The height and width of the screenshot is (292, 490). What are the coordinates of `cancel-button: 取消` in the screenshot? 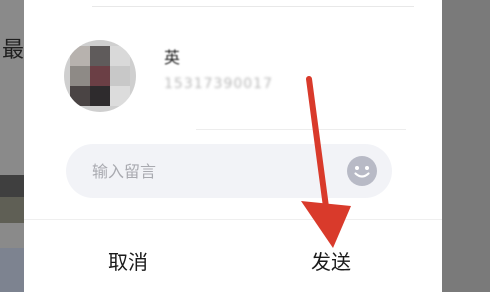 It's located at (128, 260).